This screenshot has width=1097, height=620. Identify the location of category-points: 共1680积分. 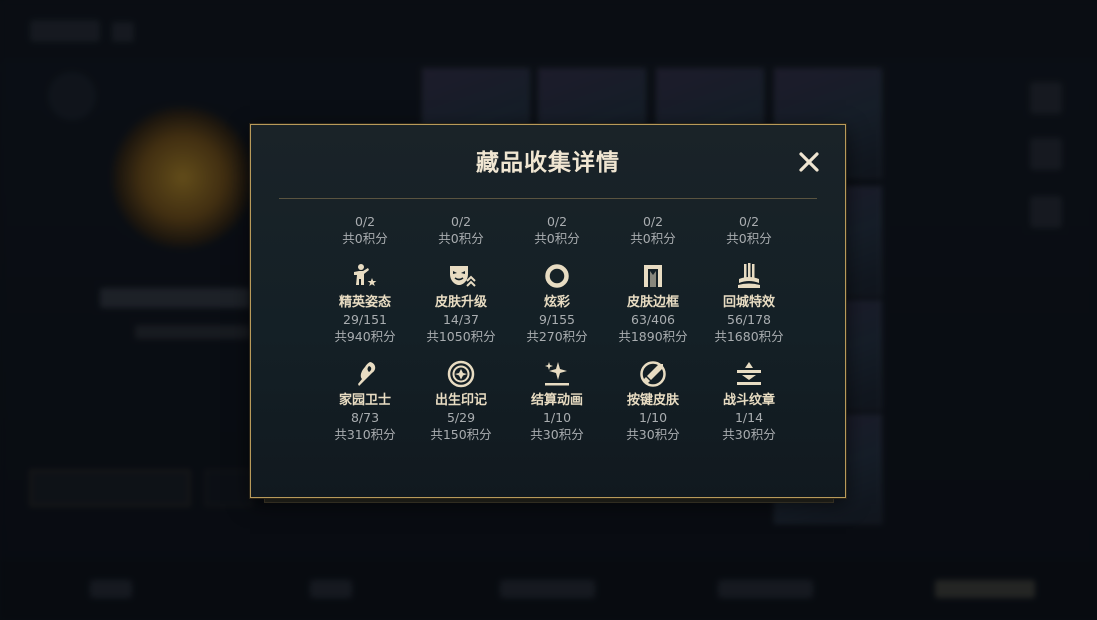
(749, 336).